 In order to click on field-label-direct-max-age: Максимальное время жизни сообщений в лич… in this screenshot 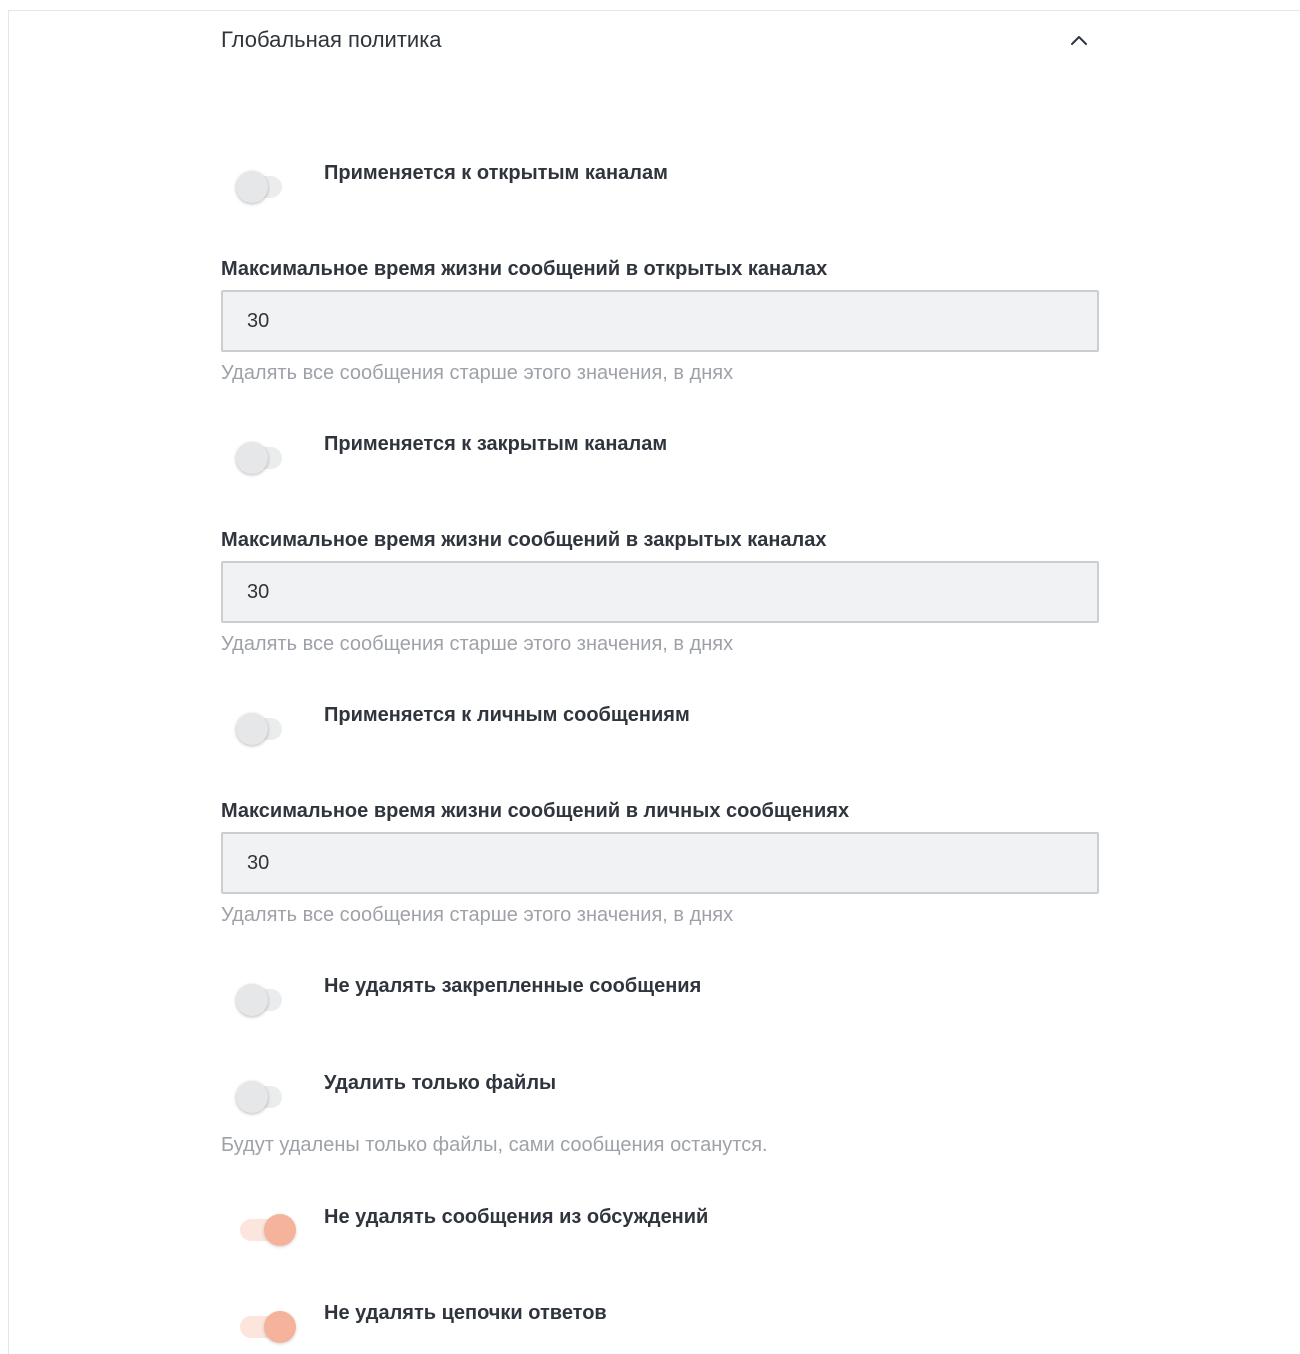, I will do `click(535, 811)`.